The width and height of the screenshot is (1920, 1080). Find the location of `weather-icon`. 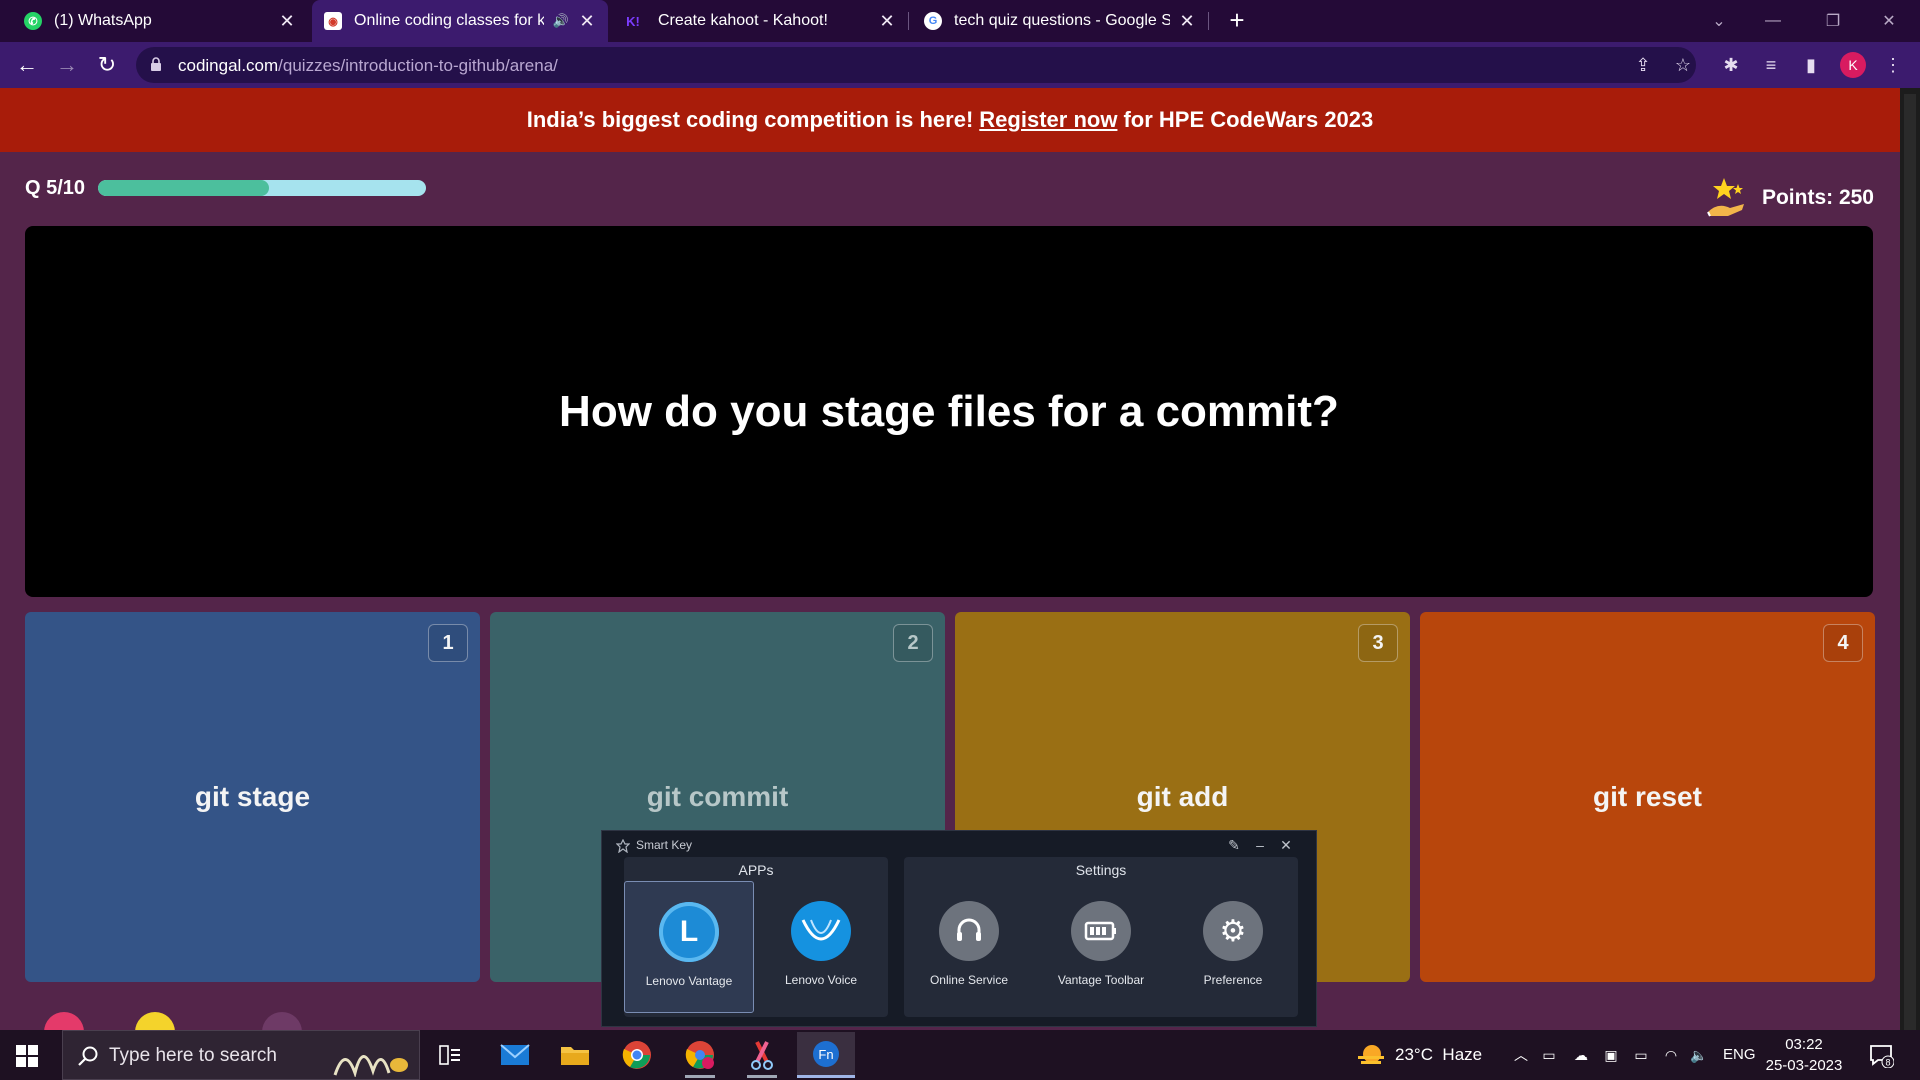

weather-icon is located at coordinates (1371, 1054).